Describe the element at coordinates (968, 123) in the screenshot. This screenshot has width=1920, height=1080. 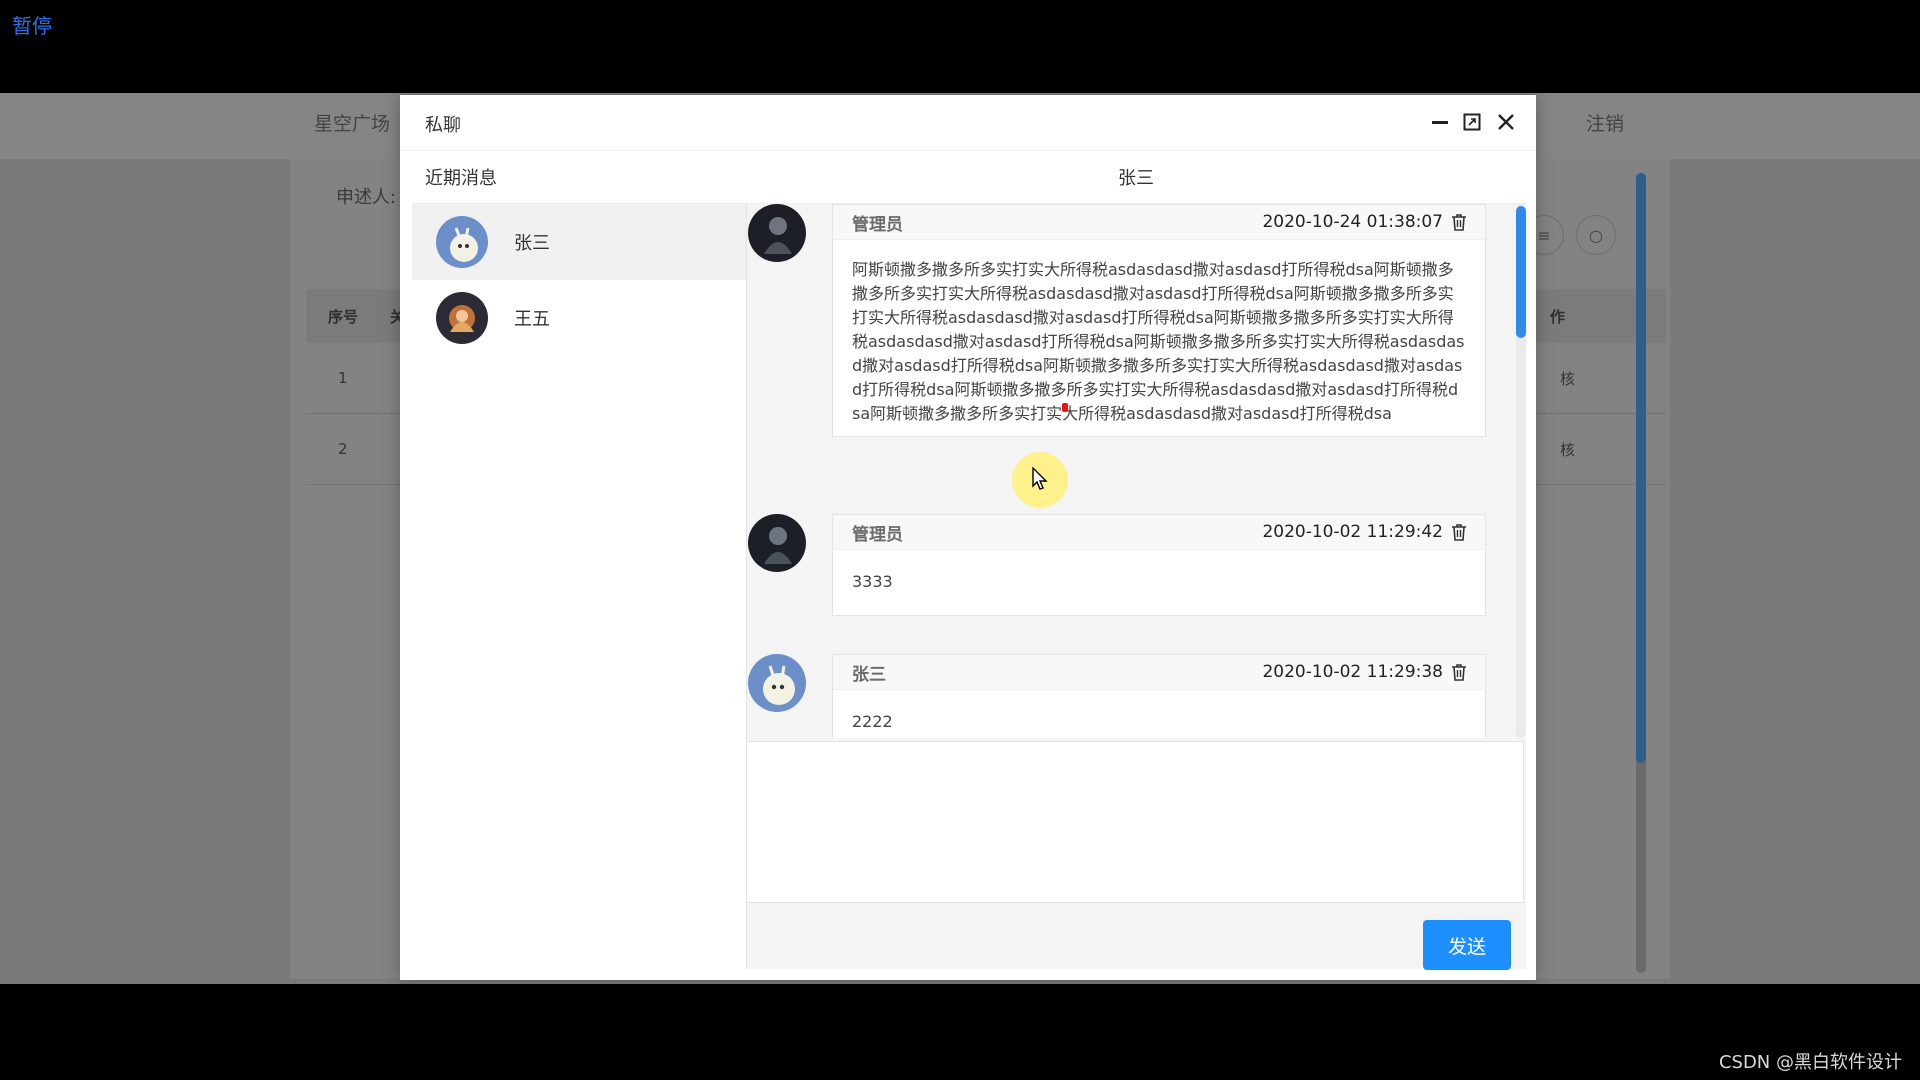
I see `dialog-header: 私聊` at that location.